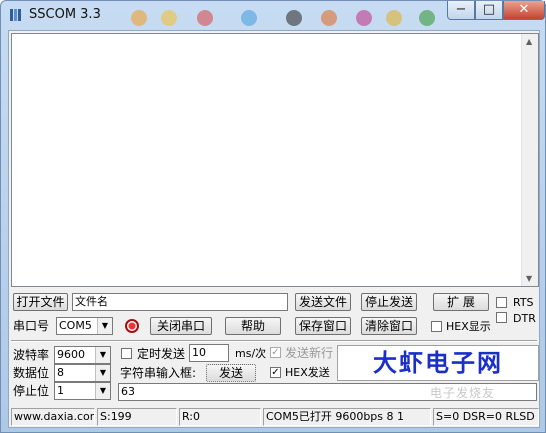 This screenshot has width=546, height=433. I want to click on open-file-button: 打开文件, so click(40, 302).